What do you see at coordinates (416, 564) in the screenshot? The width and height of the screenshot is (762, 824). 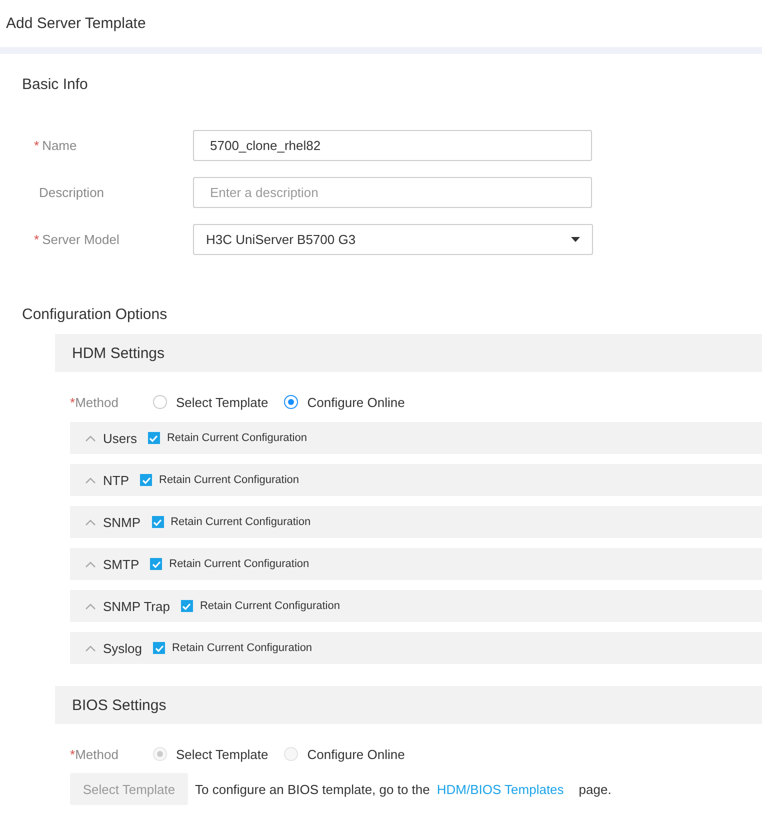 I see `collapse-header: SMTP Retain Current Configuration` at bounding box center [416, 564].